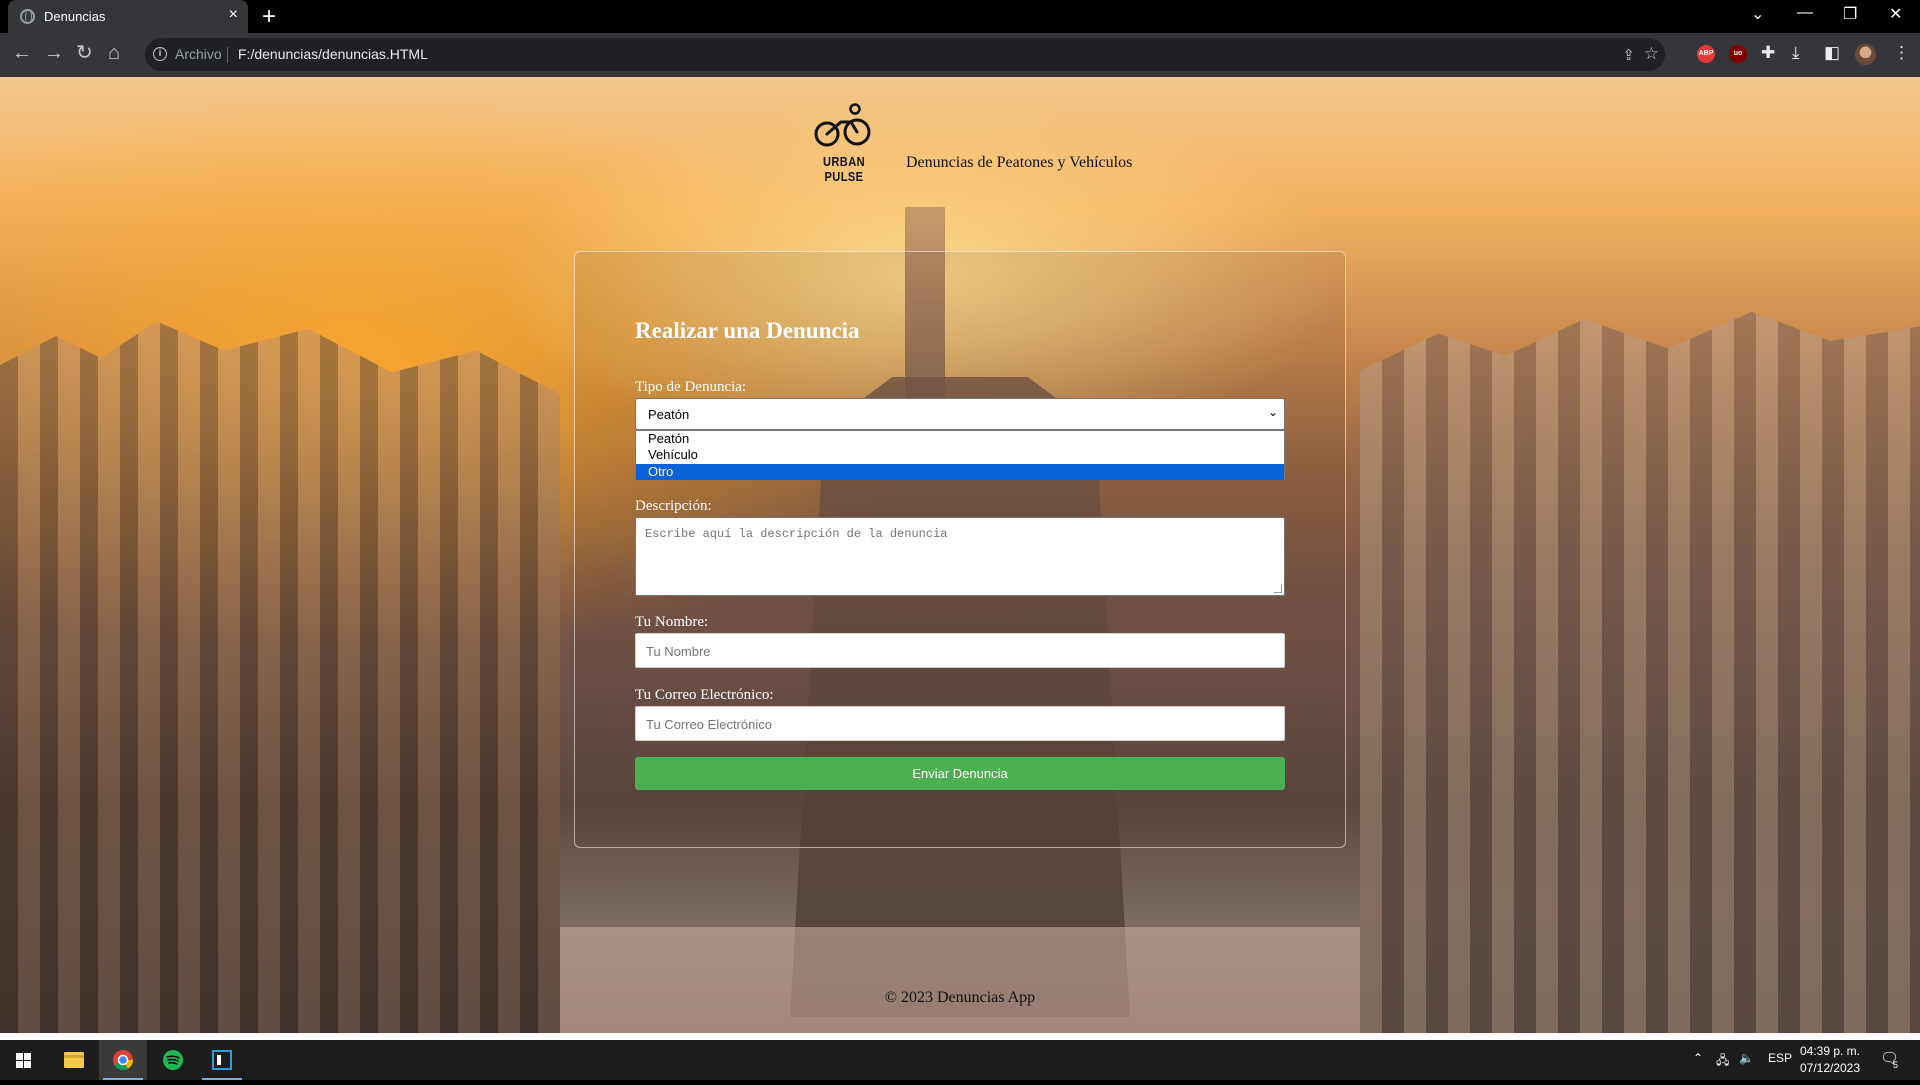  Describe the element at coordinates (1019, 162) in the screenshot. I see `header-subtitle: Denuncias de Peatones y Vehículos` at that location.